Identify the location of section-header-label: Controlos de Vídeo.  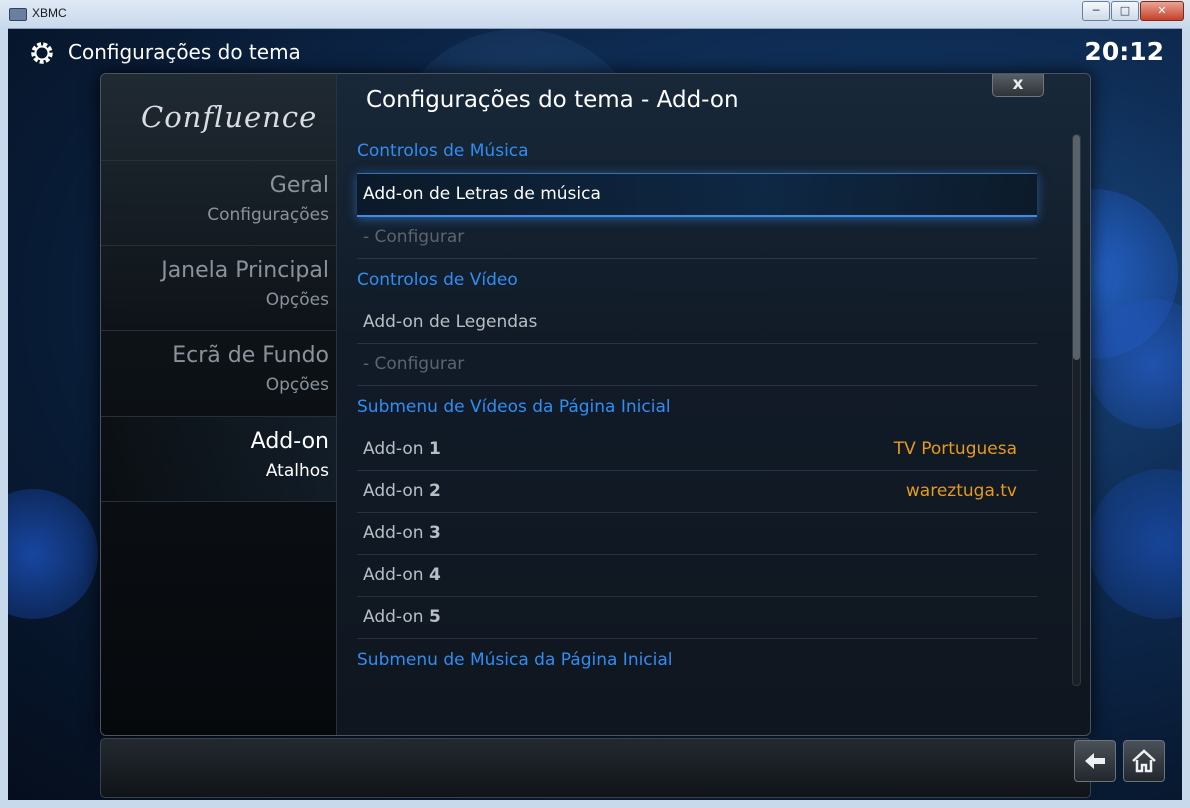
(437, 280).